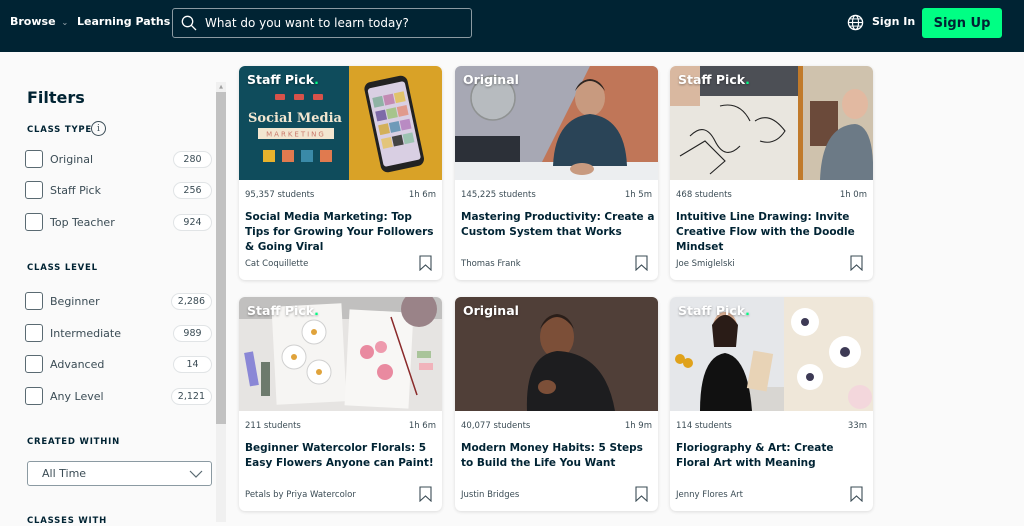  I want to click on filter-label: Top Teacher, so click(82, 222).